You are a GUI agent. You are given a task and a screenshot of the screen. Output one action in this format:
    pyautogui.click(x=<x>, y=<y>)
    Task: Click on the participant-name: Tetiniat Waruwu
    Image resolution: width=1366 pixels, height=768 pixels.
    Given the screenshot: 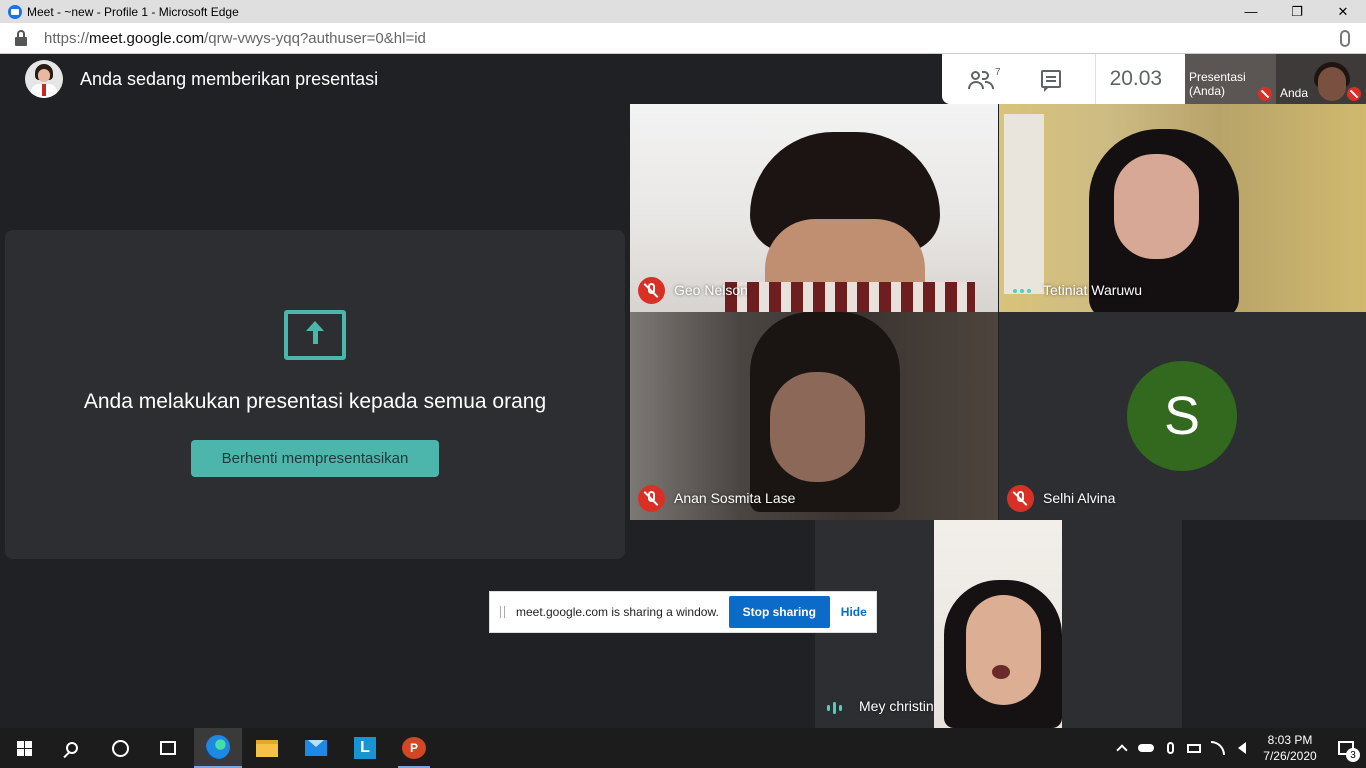 What is the action you would take?
    pyautogui.click(x=1093, y=290)
    